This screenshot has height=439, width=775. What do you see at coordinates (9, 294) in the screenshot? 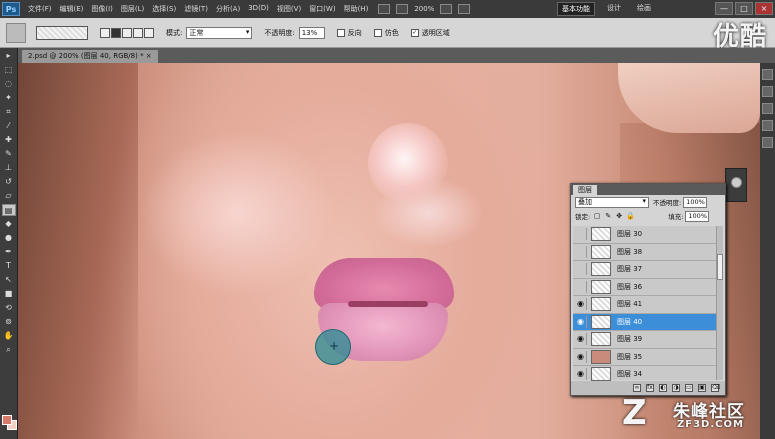
I see `shape-tool-icon: ■` at bounding box center [9, 294].